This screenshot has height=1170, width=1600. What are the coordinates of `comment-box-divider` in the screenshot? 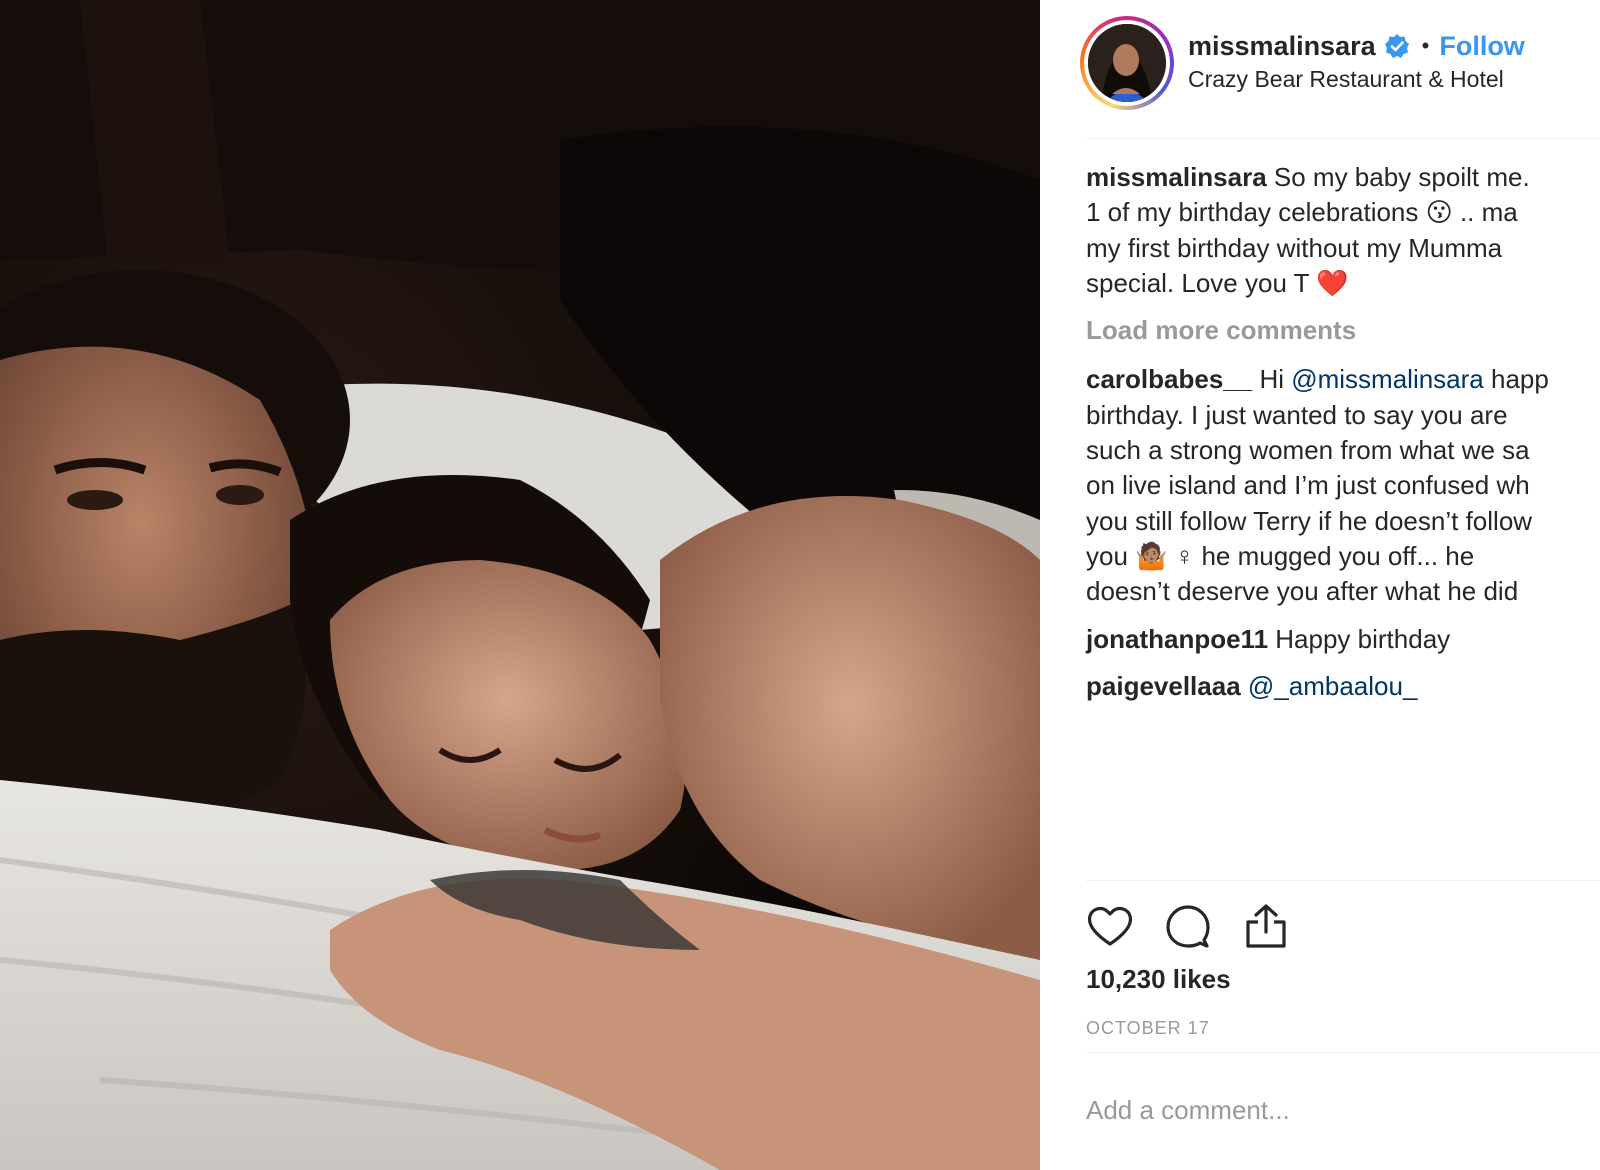 It's located at (1343, 1052).